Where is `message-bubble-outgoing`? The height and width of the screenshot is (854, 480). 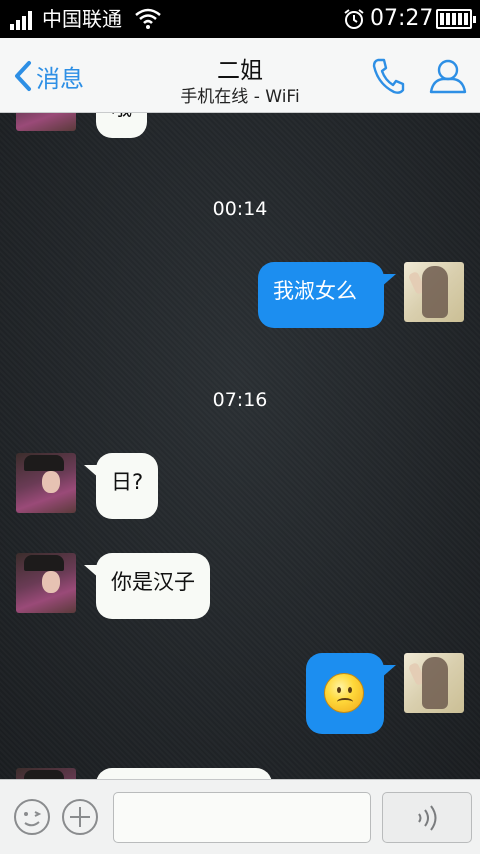
message-bubble-outgoing is located at coordinates (351, 693).